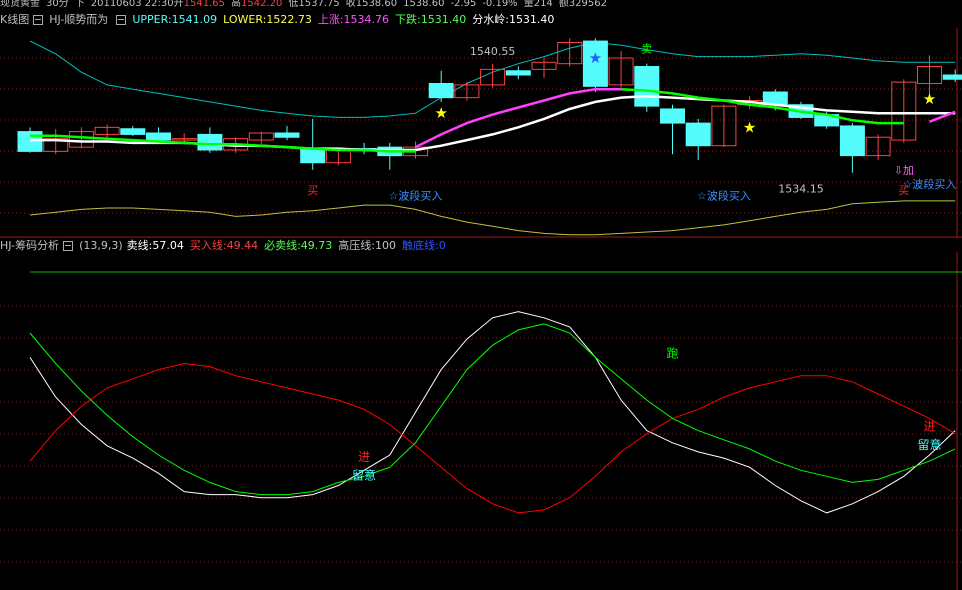  What do you see at coordinates (587, 4) in the screenshot?
I see `amount-value: 329562` at bounding box center [587, 4].